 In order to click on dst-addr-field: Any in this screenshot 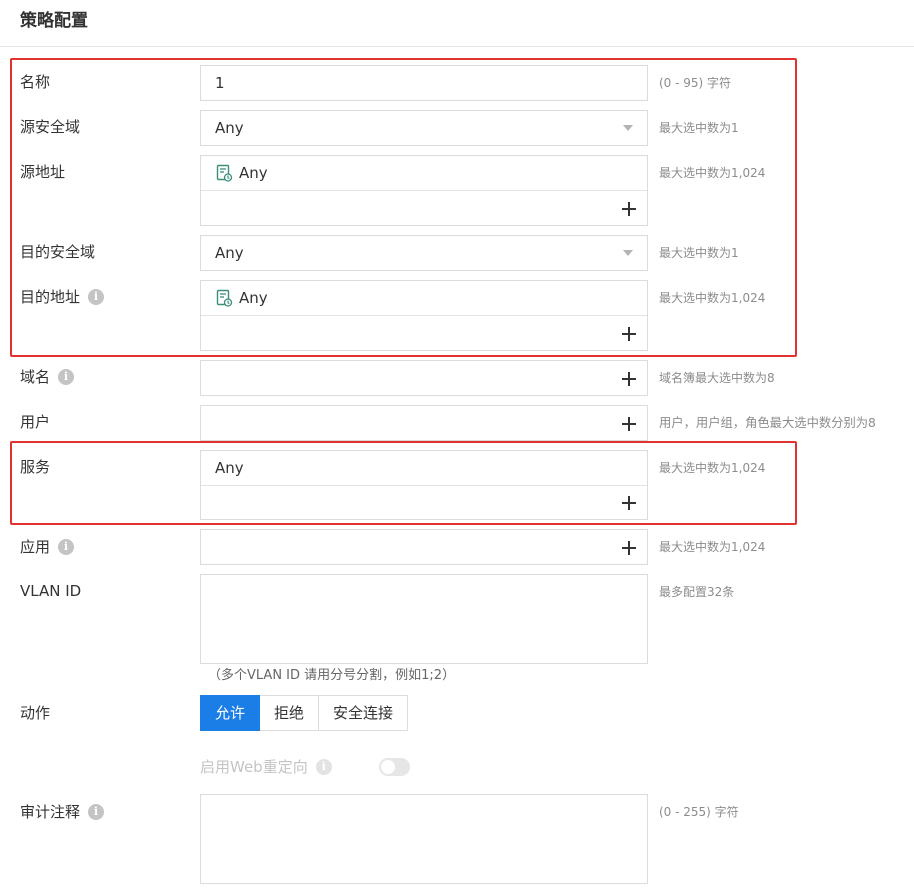, I will do `click(424, 315)`.